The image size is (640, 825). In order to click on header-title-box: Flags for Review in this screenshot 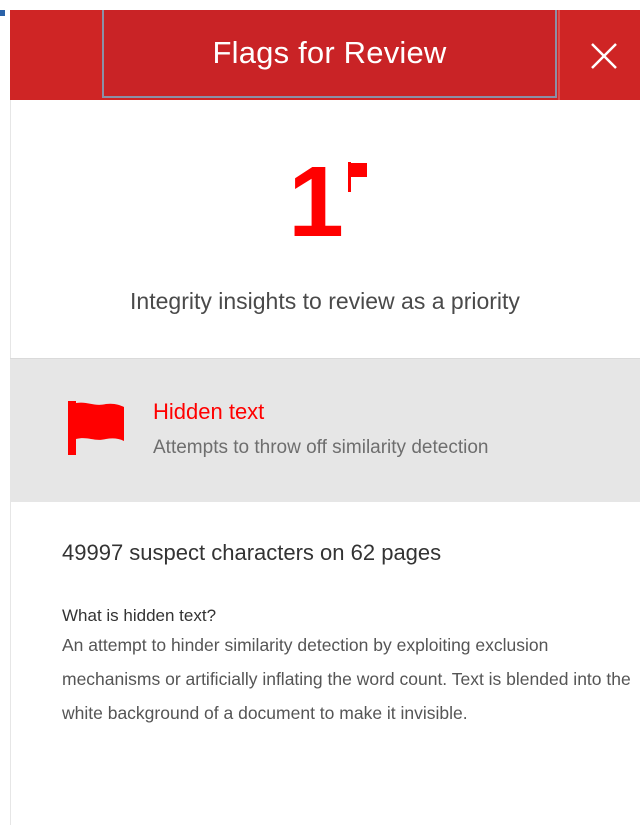, I will do `click(329, 54)`.